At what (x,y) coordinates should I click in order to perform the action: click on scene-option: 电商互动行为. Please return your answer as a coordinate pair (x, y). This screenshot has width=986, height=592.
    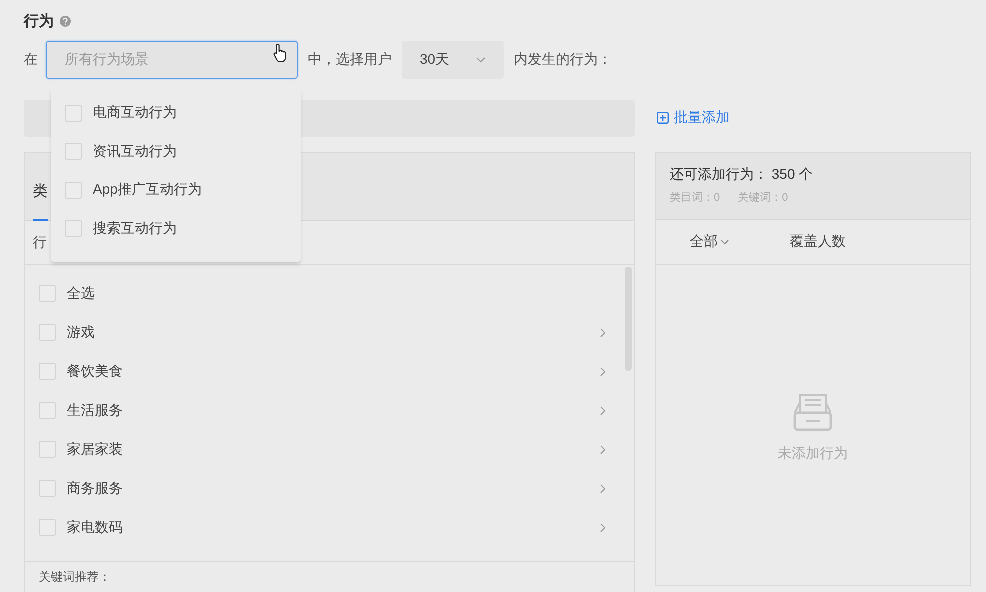
    Looking at the image, I should click on (176, 113).